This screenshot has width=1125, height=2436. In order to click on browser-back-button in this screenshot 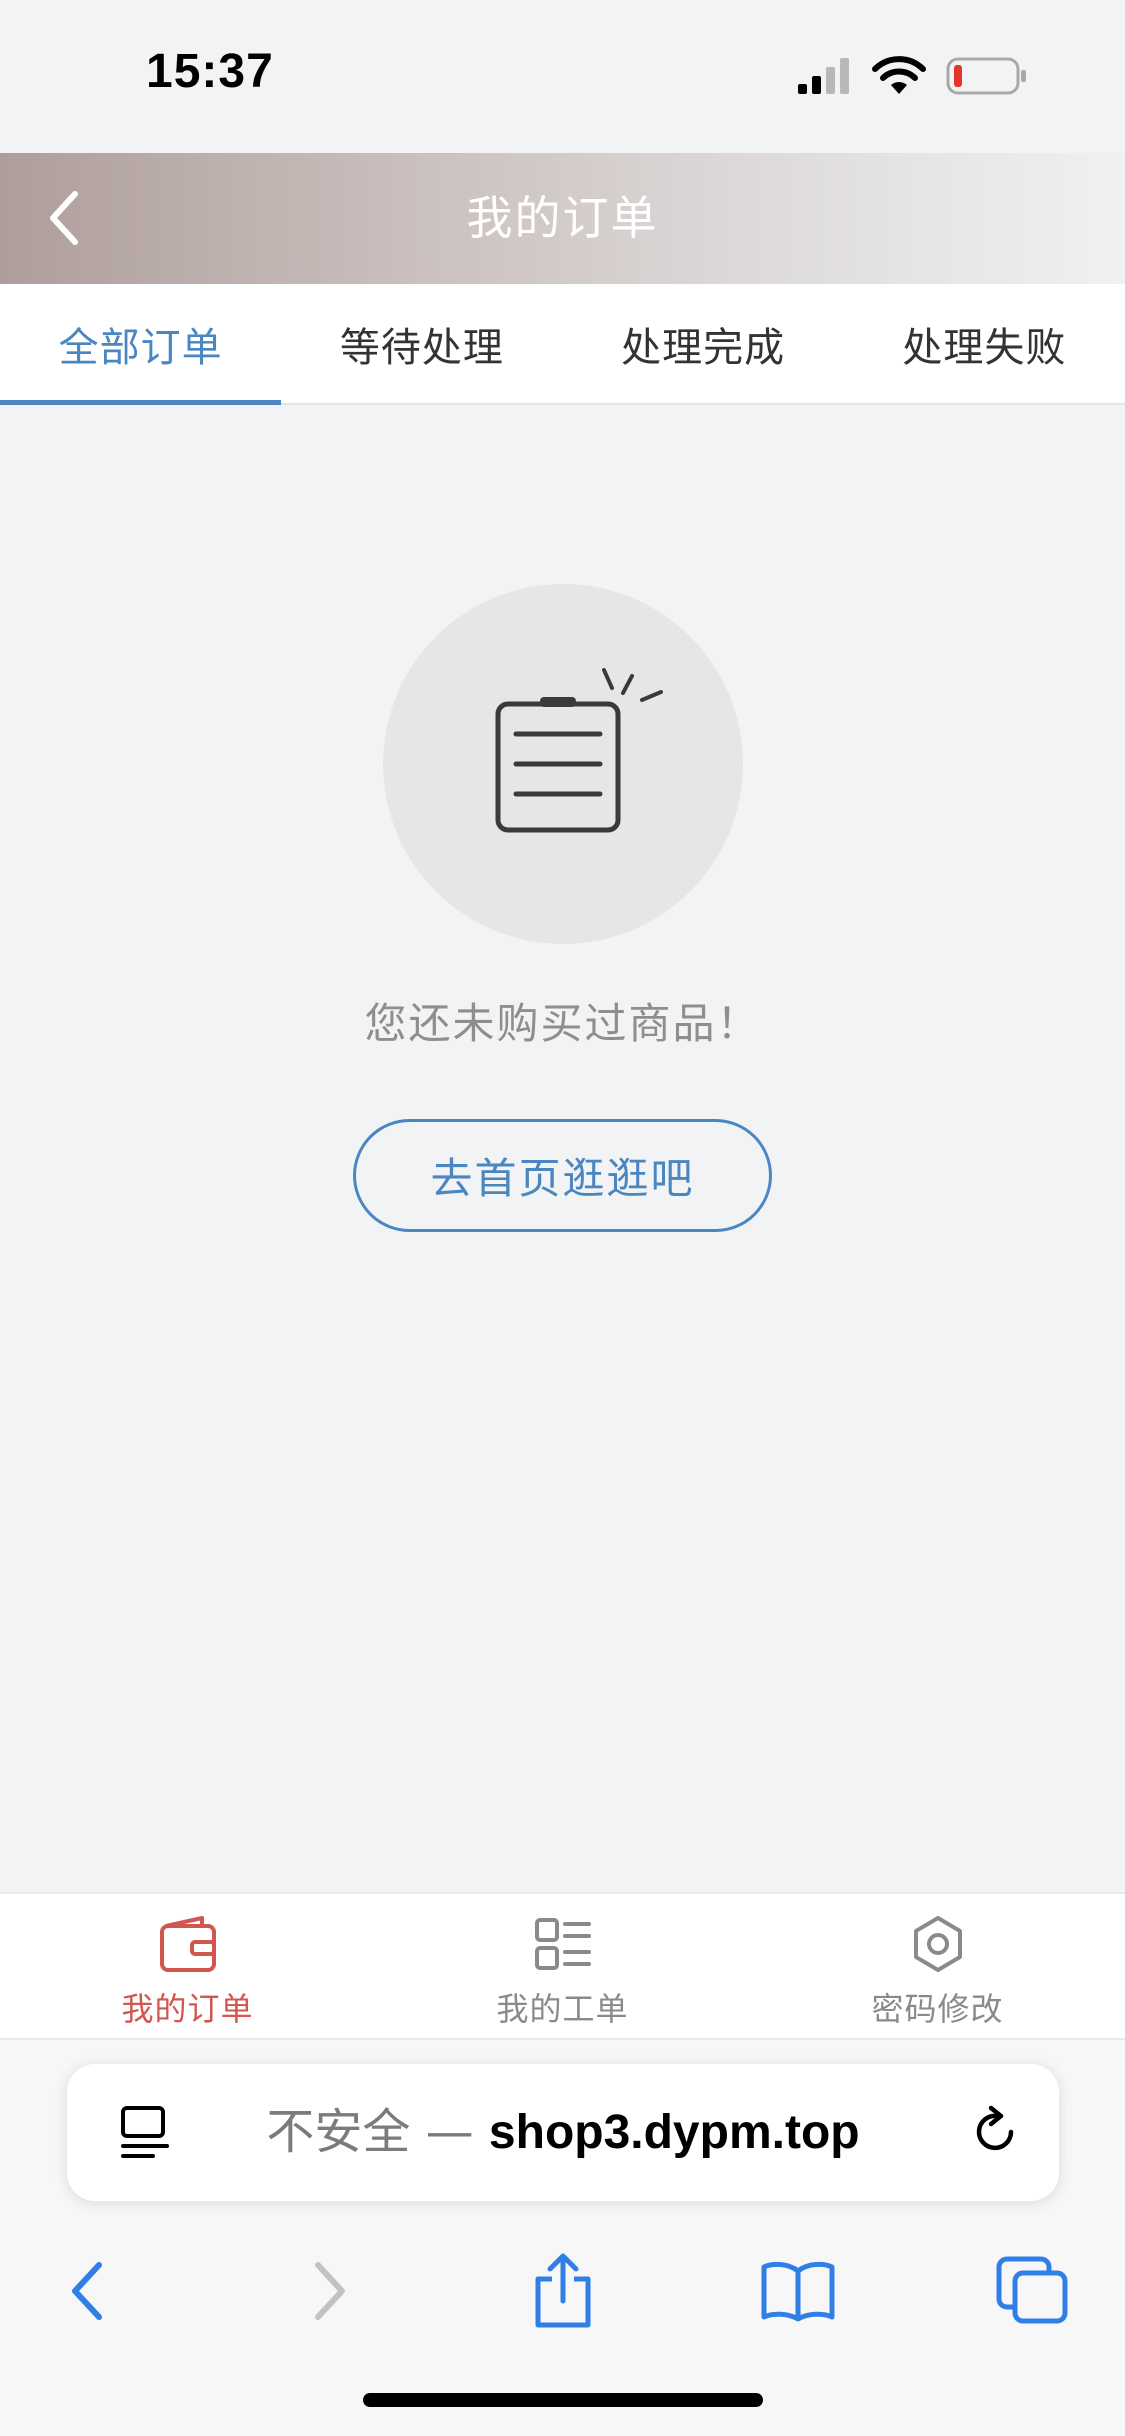, I will do `click(87, 2291)`.